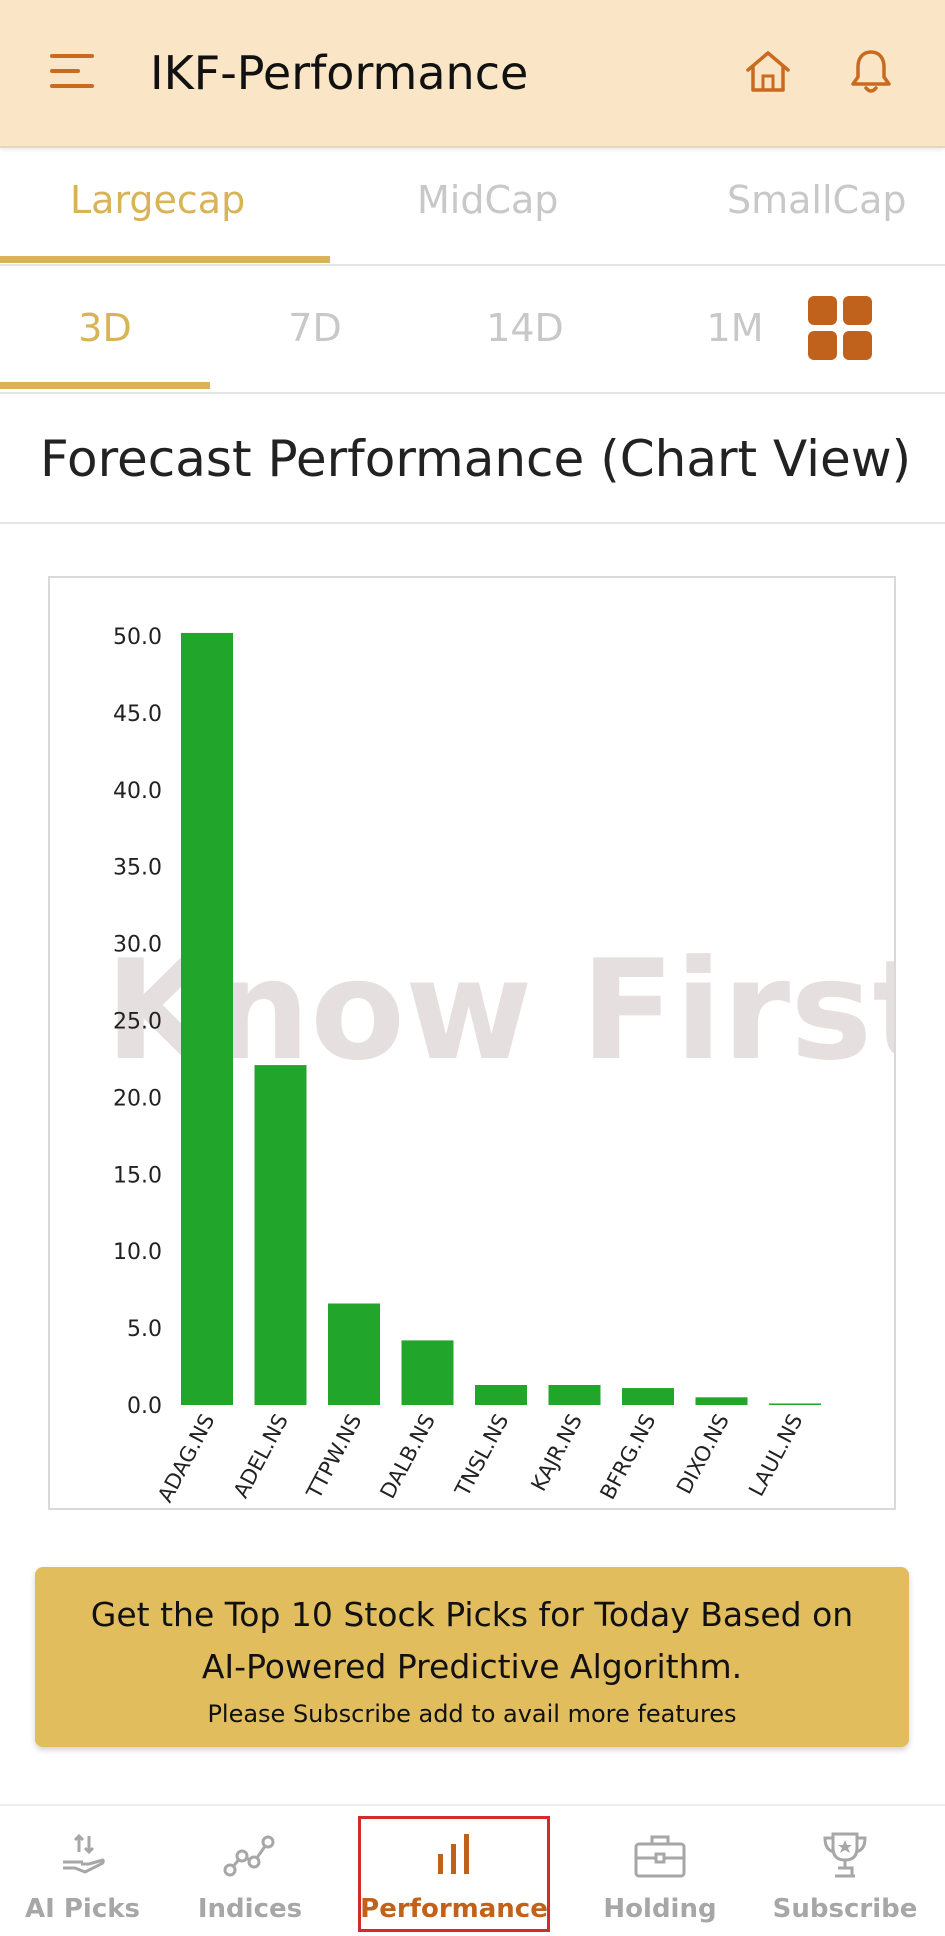  What do you see at coordinates (735, 328) in the screenshot?
I see `tab-1m: 1M` at bounding box center [735, 328].